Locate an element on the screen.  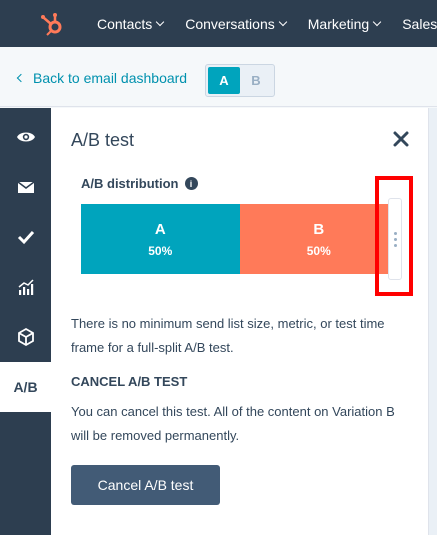
distribution-label: A/B distribution i is located at coordinates (139, 183).